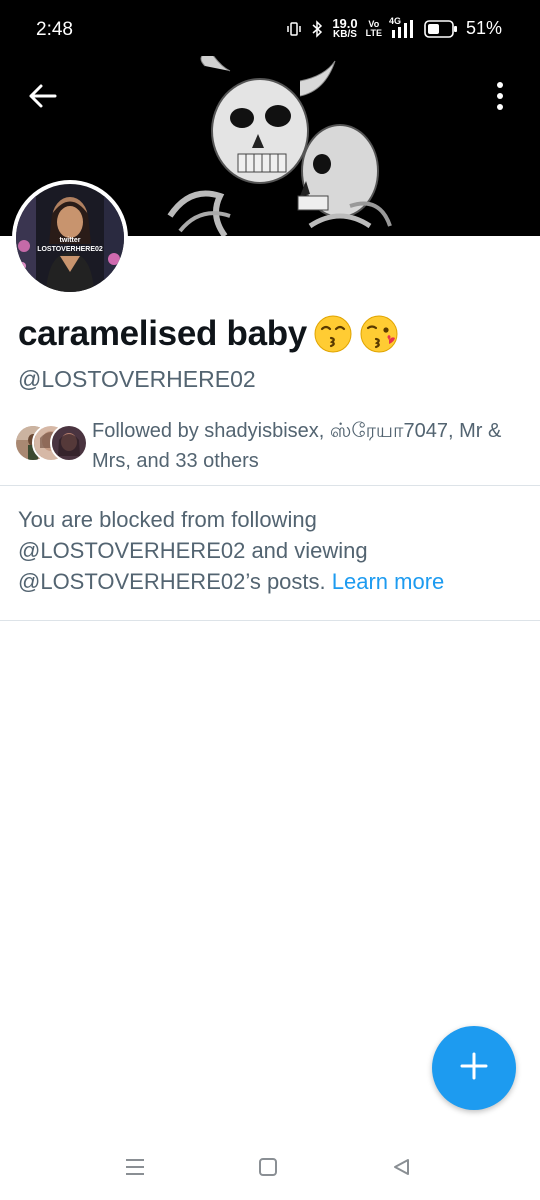 The height and width of the screenshot is (1200, 540). I want to click on vibrate-icon, so click(294, 29).